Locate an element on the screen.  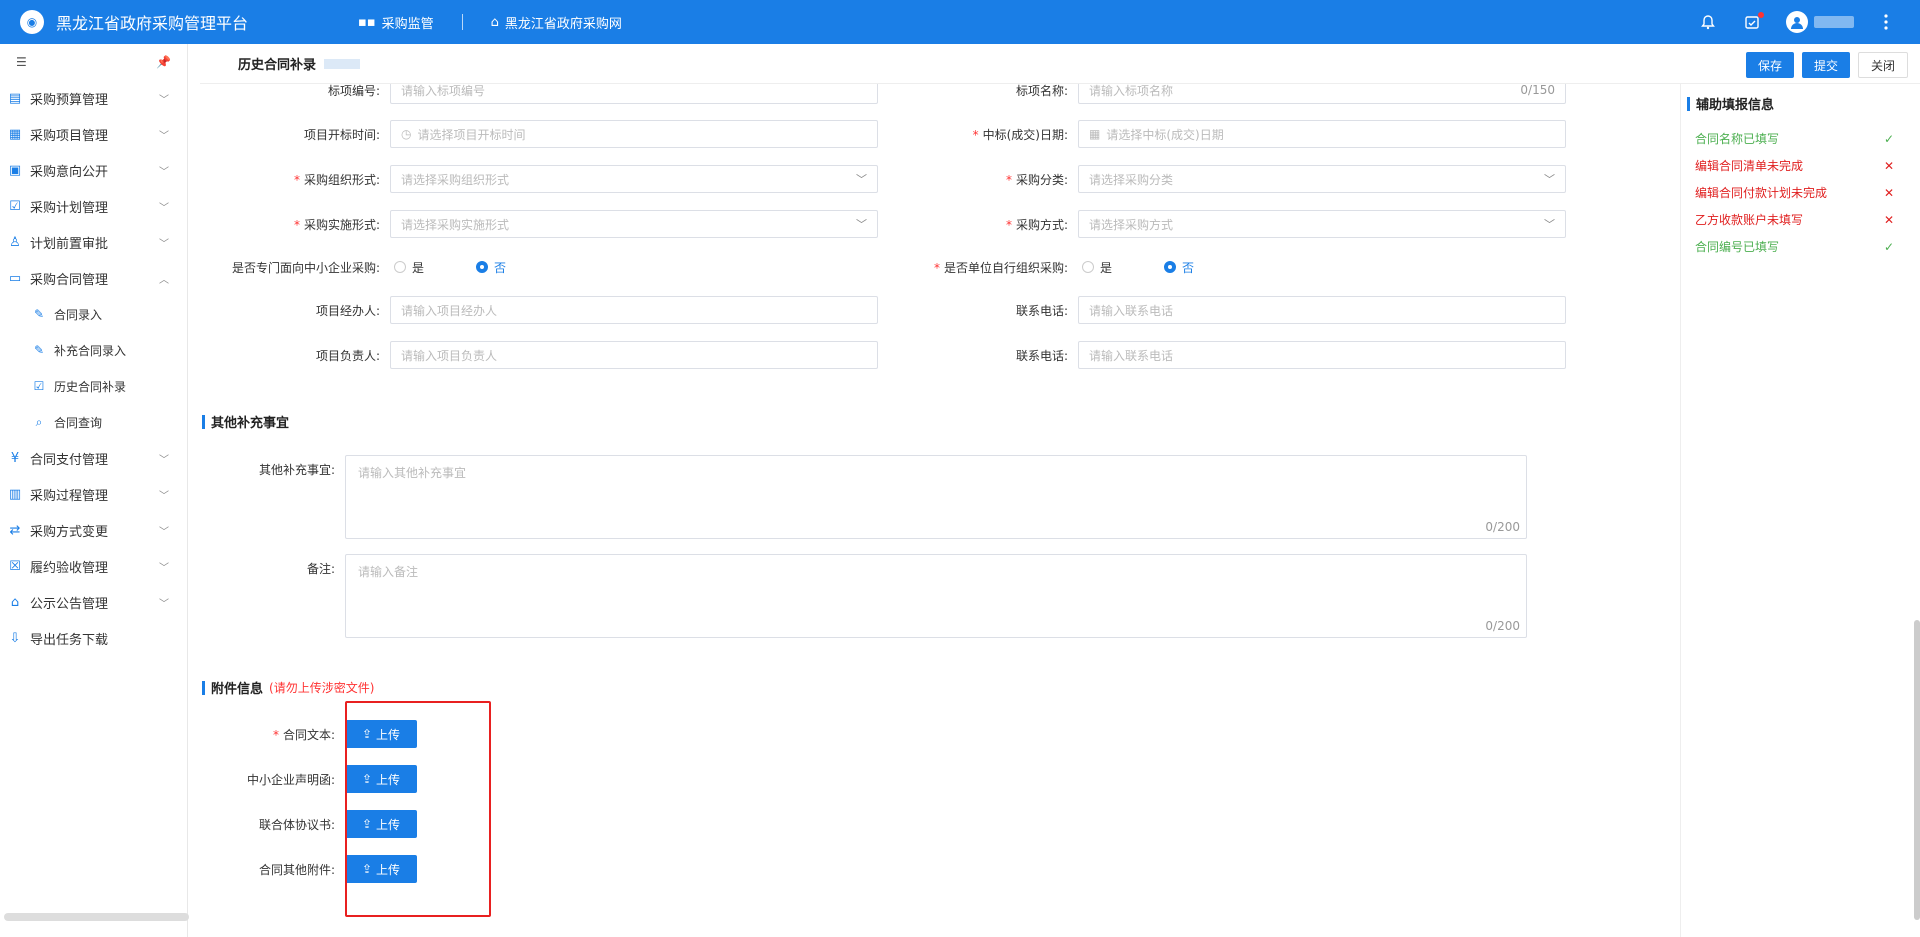
task-check-icon is located at coordinates (1753, 22).